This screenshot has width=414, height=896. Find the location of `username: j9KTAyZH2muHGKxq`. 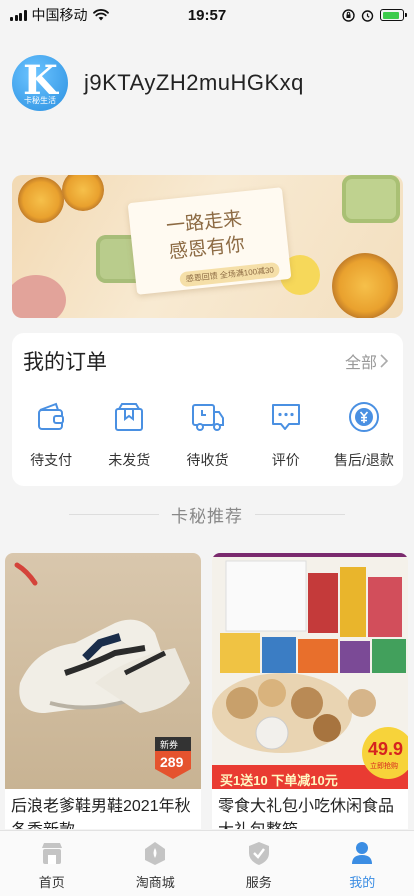

username: j9KTAyZH2muHGKxq is located at coordinates (194, 82).